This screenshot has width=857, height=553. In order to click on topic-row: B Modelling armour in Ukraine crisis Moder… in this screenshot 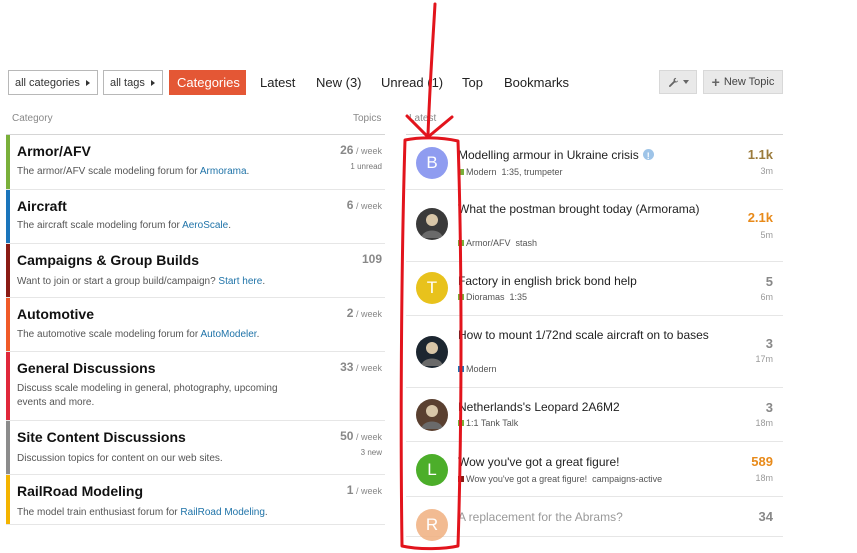, I will do `click(594, 162)`.